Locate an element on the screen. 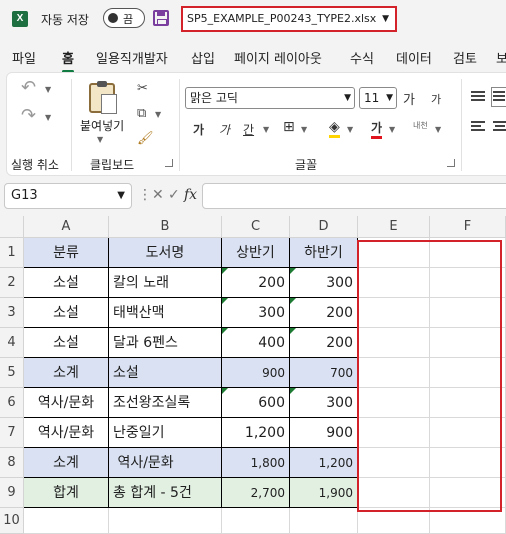  cell-d3: 200 is located at coordinates (324, 313).